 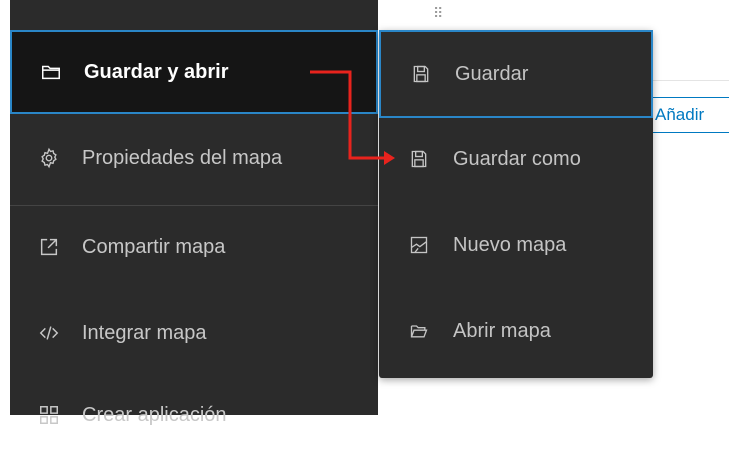 What do you see at coordinates (154, 246) in the screenshot?
I see `menu-item-label: Compartir mapa` at bounding box center [154, 246].